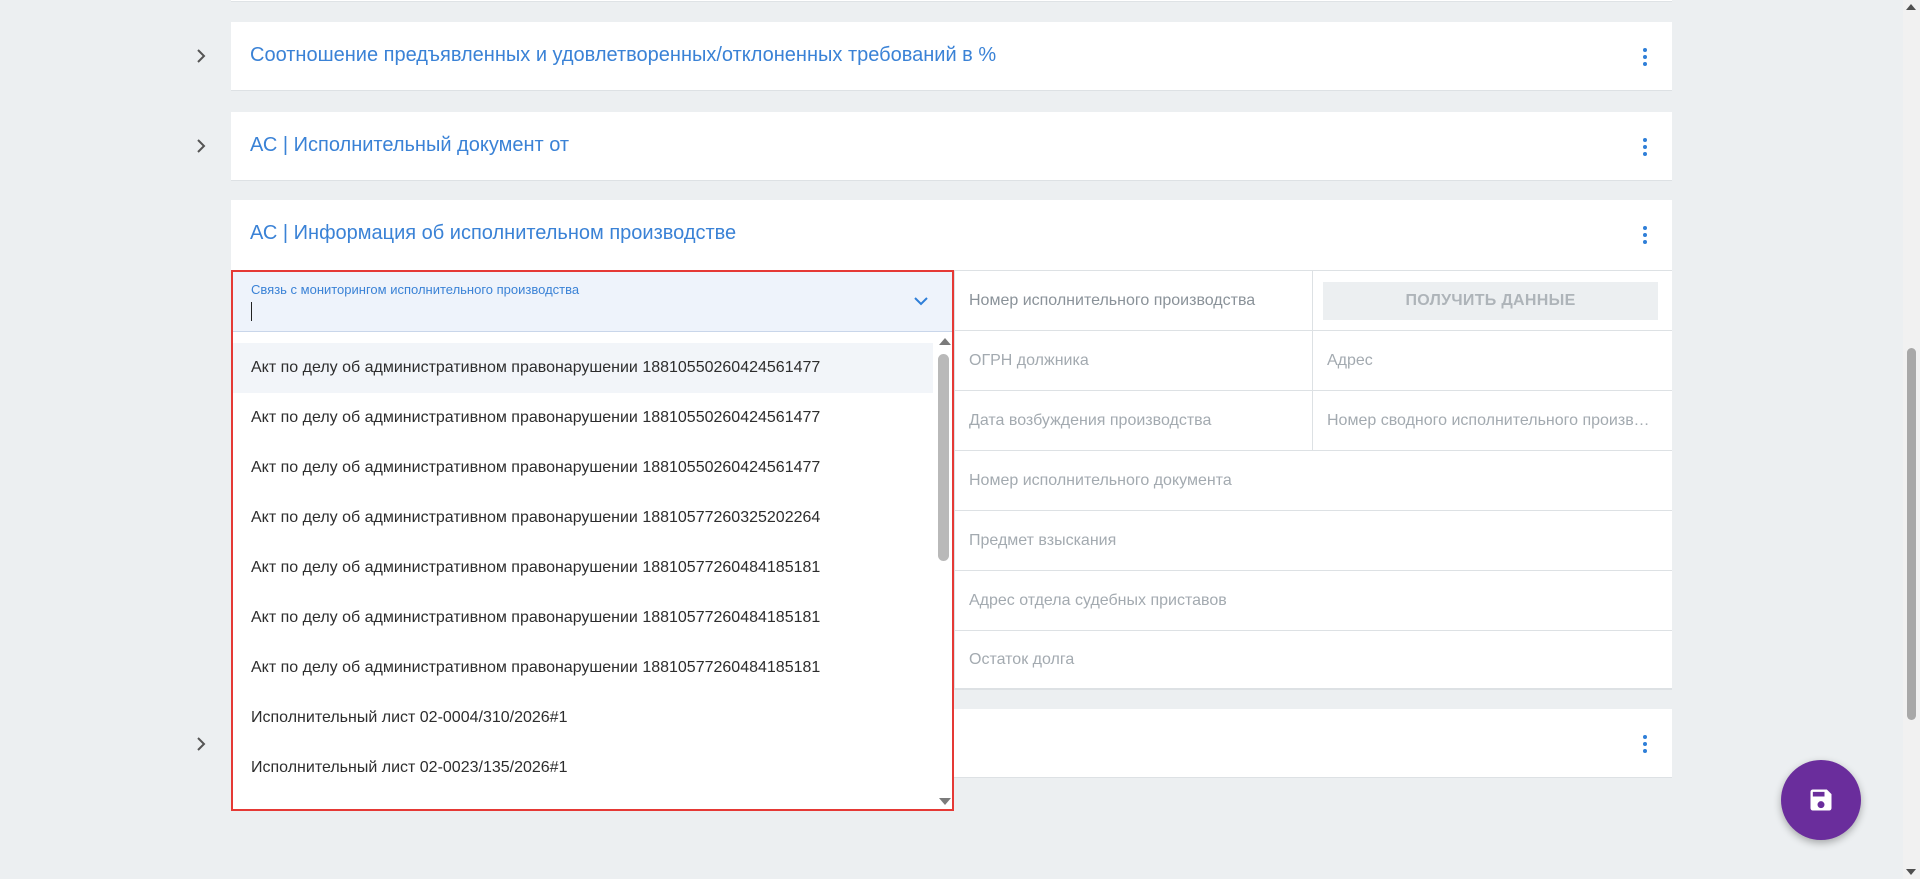 The height and width of the screenshot is (879, 1920). I want to click on expand-panel-4-chevron-icon, so click(201, 744).